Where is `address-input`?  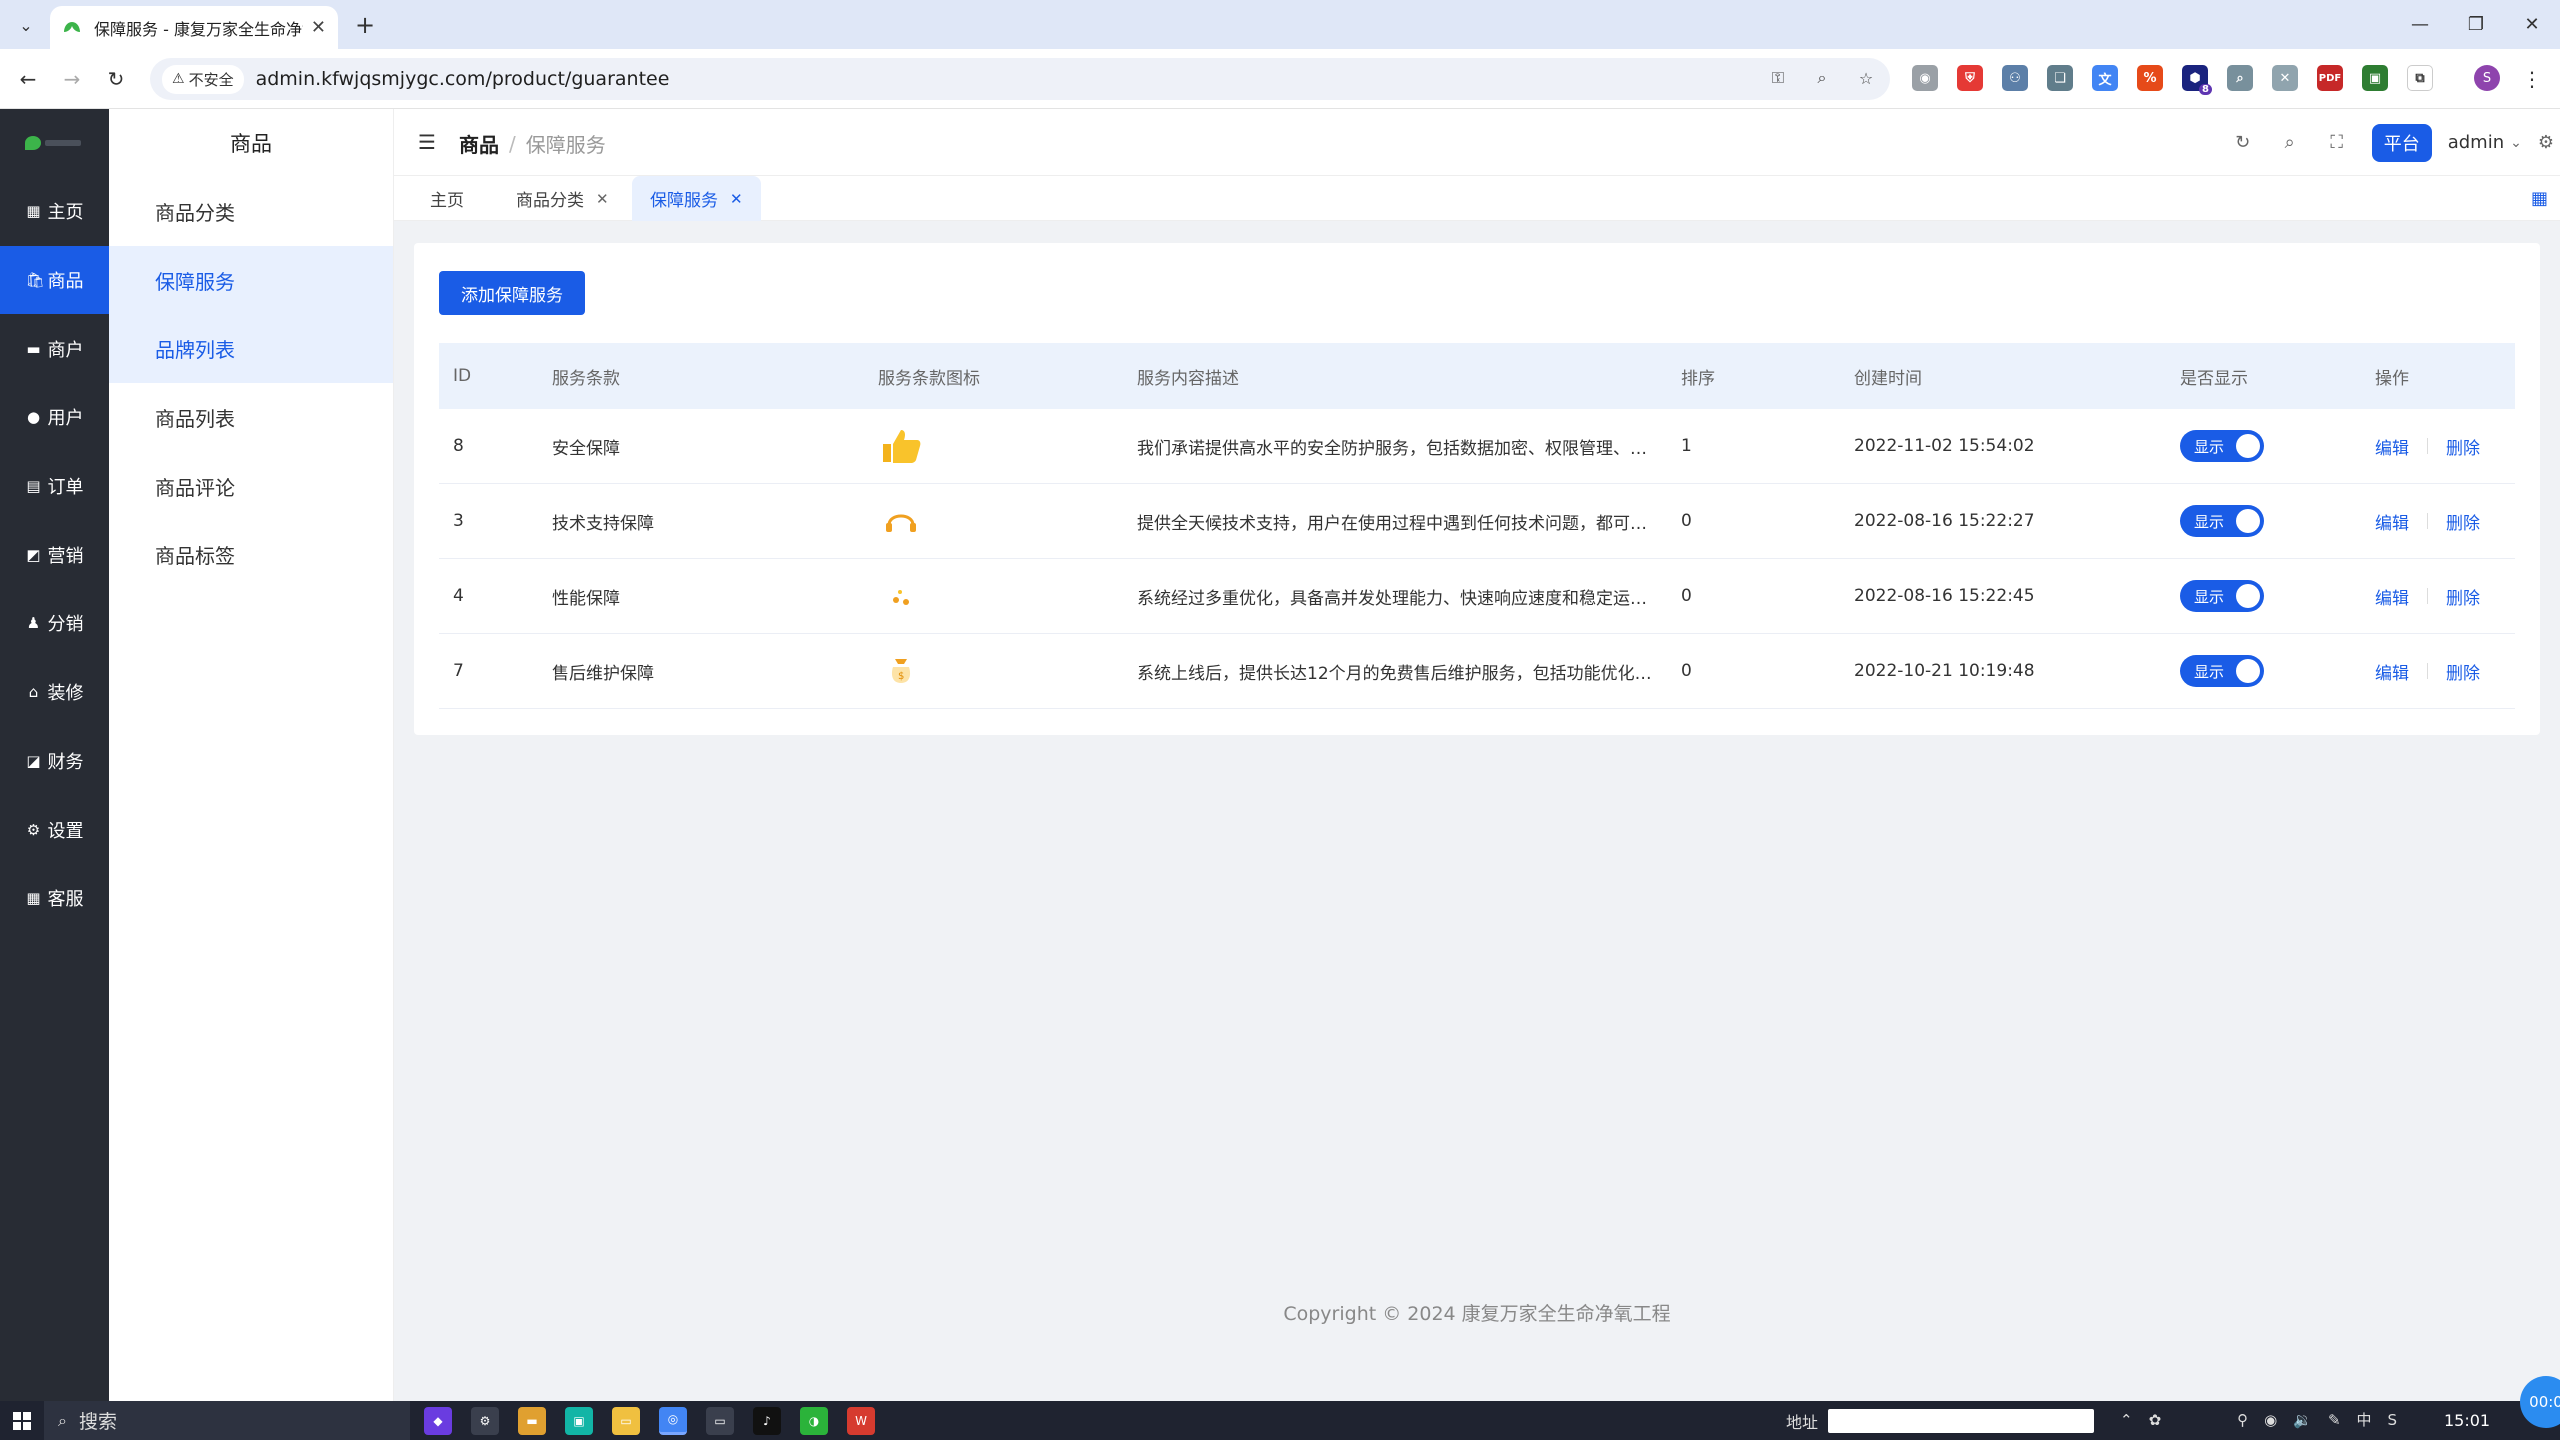
address-input is located at coordinates (1961, 1421).